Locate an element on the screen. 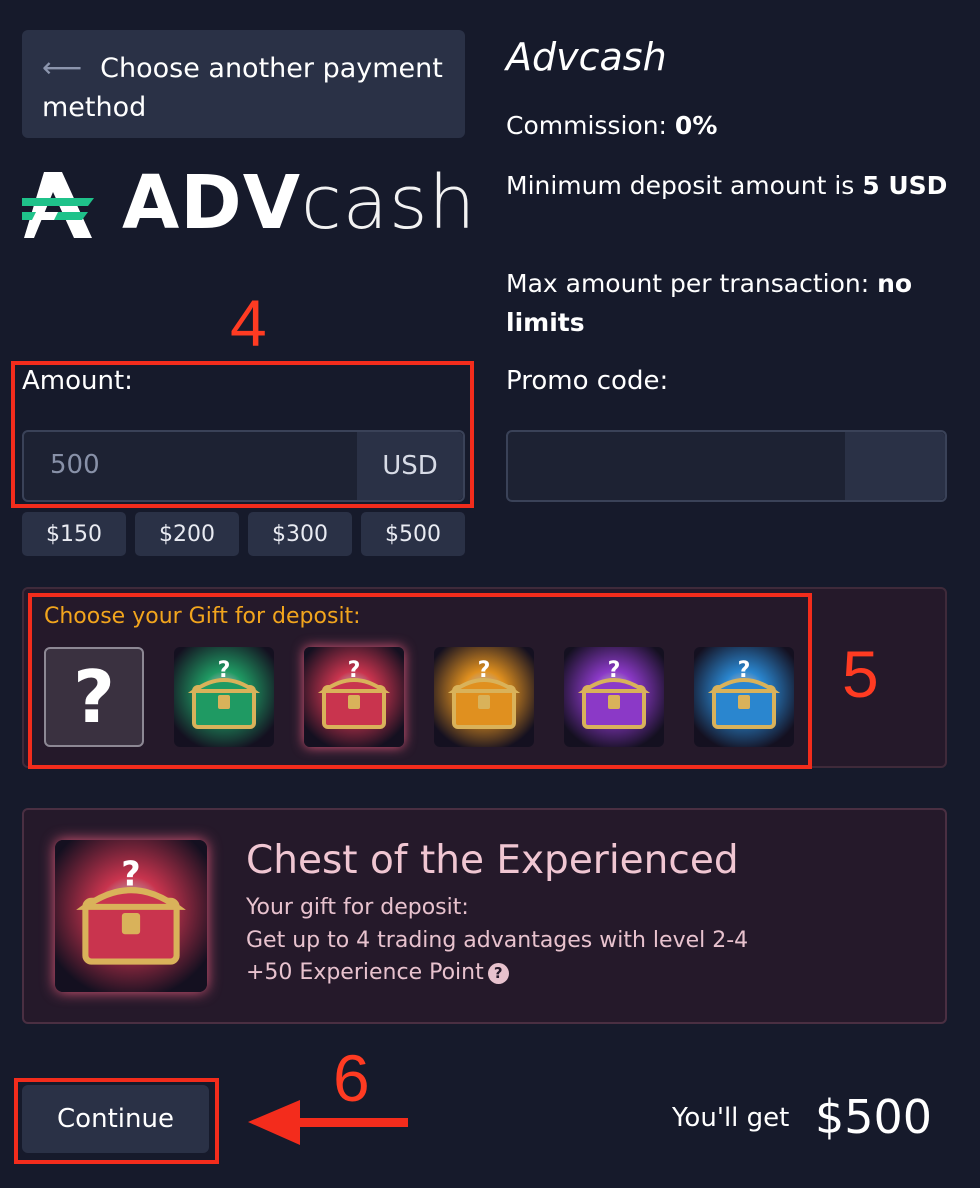  amount-input: 500 USD is located at coordinates (243, 466).